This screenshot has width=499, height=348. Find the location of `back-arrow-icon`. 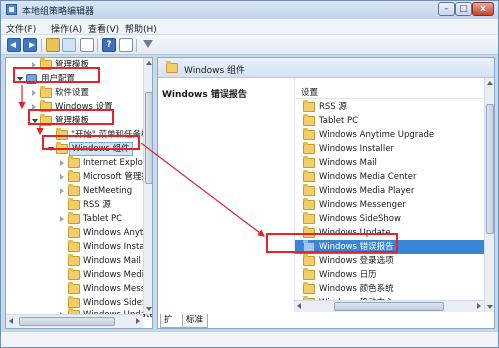

back-arrow-icon is located at coordinates (14, 45).